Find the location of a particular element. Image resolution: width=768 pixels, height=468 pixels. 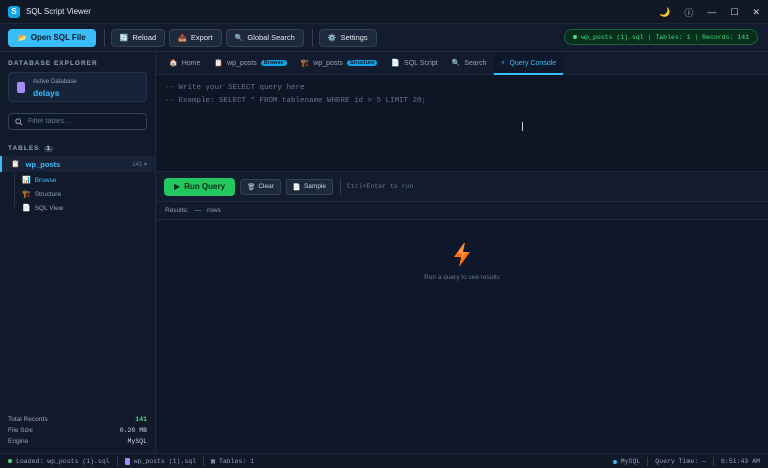

stat-label: File Size is located at coordinates (20, 430).